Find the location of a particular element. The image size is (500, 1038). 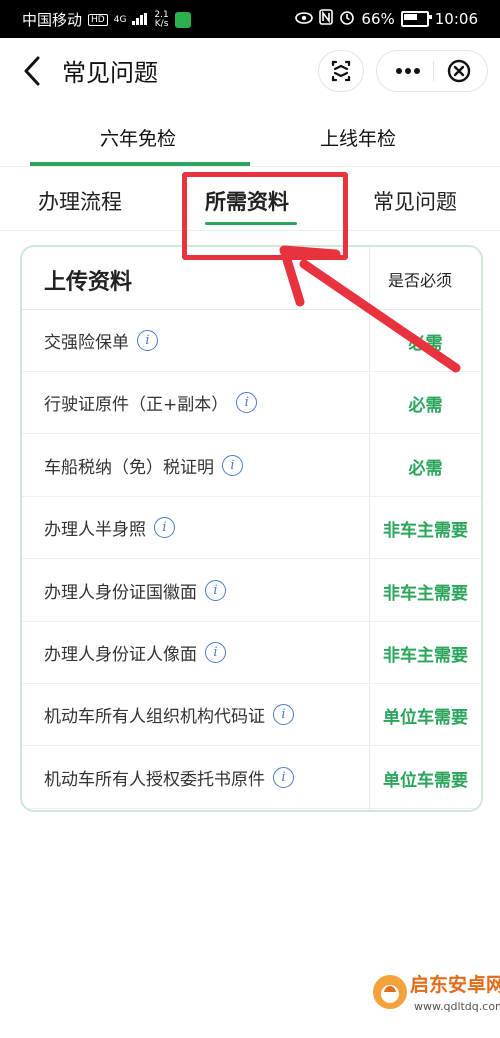

mini-program-capsule is located at coordinates (432, 71).